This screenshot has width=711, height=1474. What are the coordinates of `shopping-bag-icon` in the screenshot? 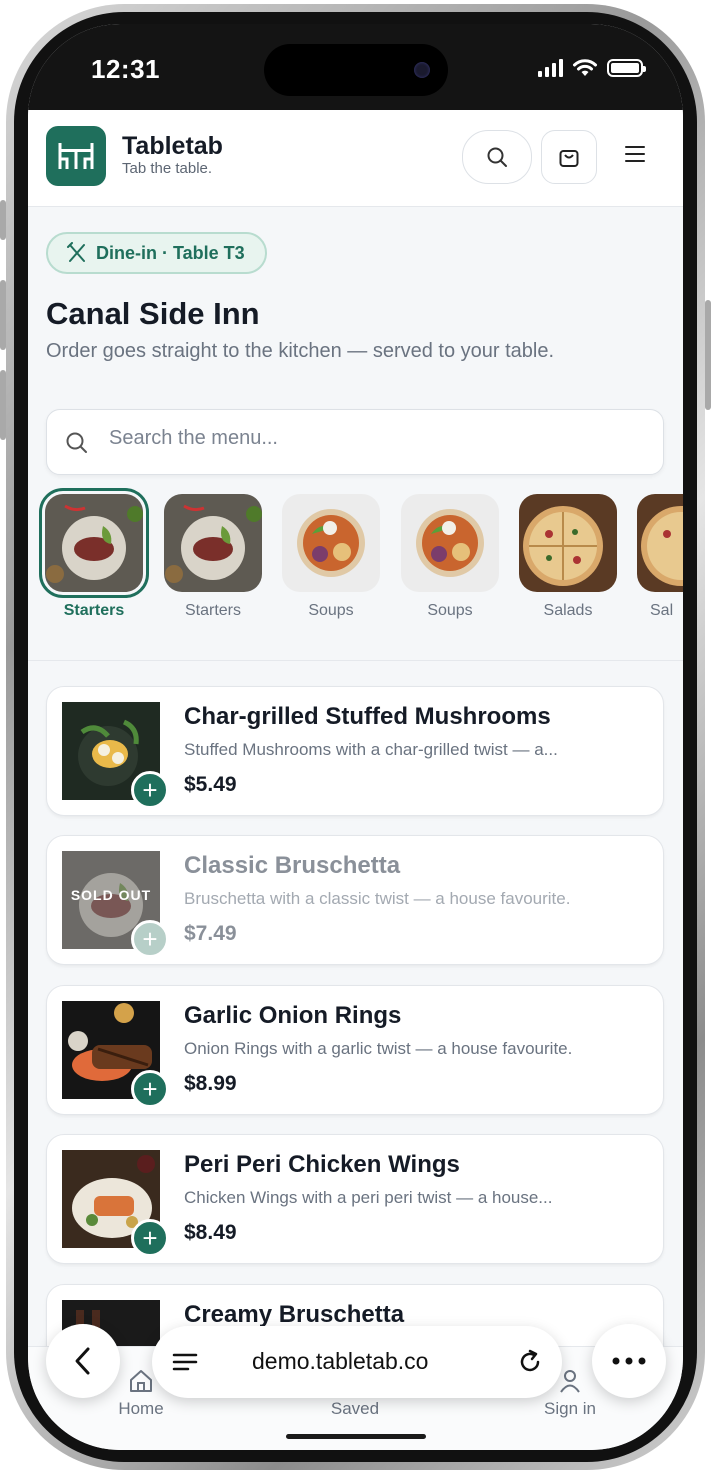 It's located at (569, 158).